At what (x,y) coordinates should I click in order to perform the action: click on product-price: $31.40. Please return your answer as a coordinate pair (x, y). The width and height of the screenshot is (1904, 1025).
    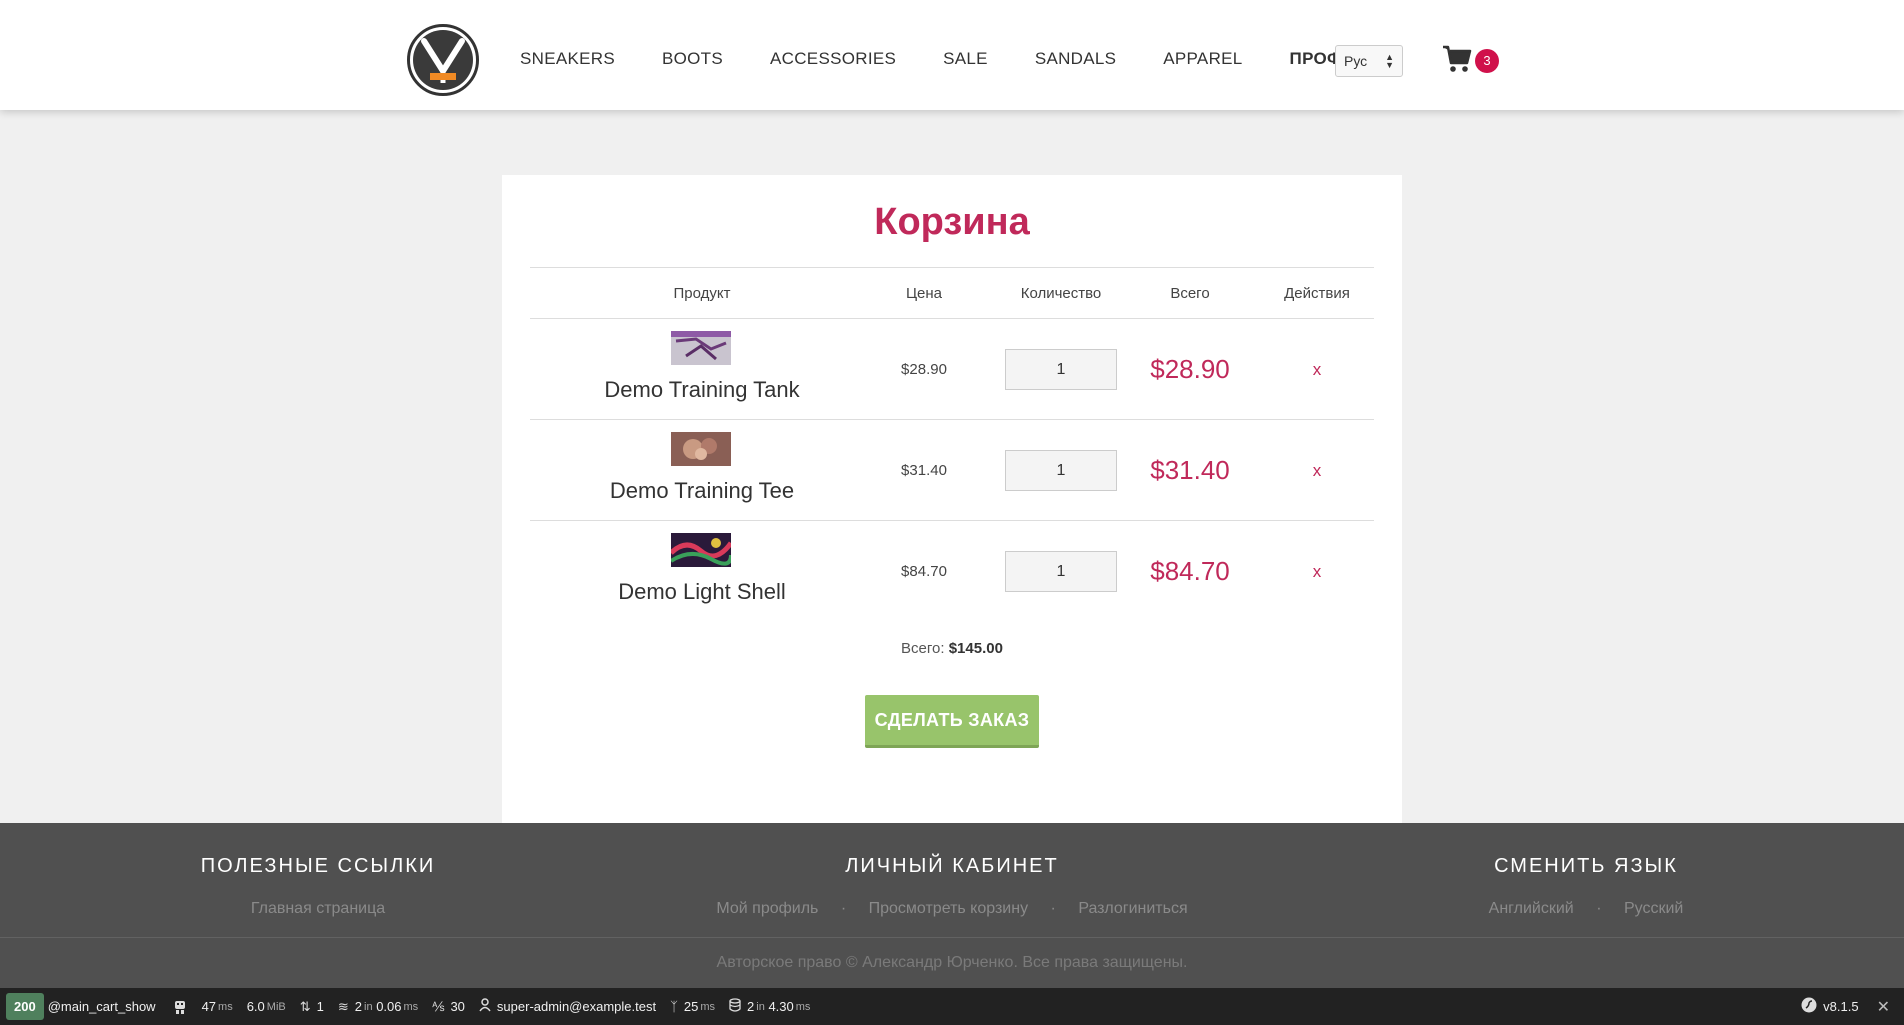
    Looking at the image, I should click on (924, 470).